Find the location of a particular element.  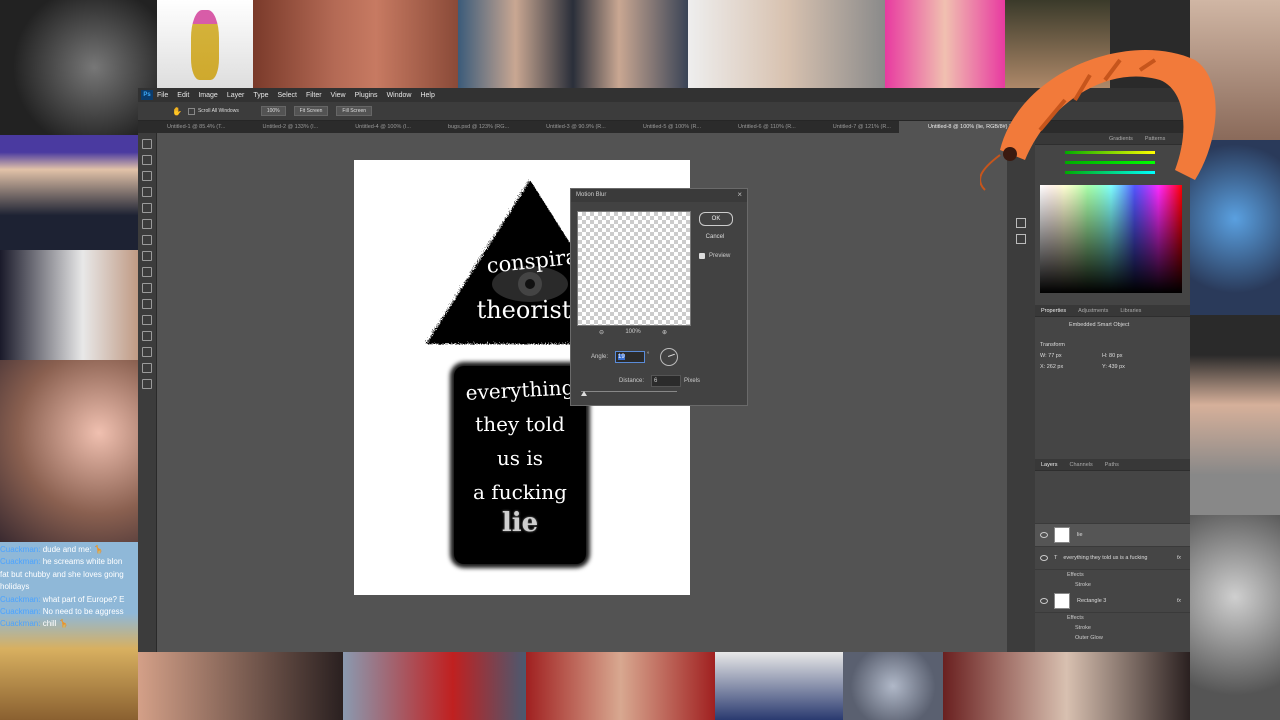

chat-text: holidays is located at coordinates (15, 587).